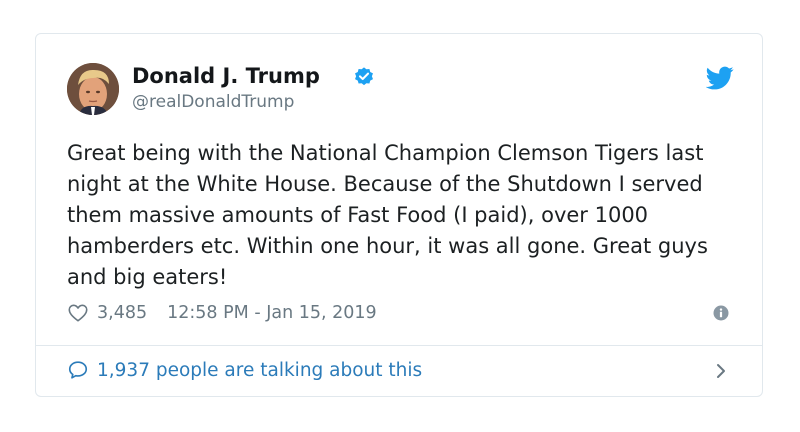  I want to click on author-name: Donald J. Trump, so click(226, 76).